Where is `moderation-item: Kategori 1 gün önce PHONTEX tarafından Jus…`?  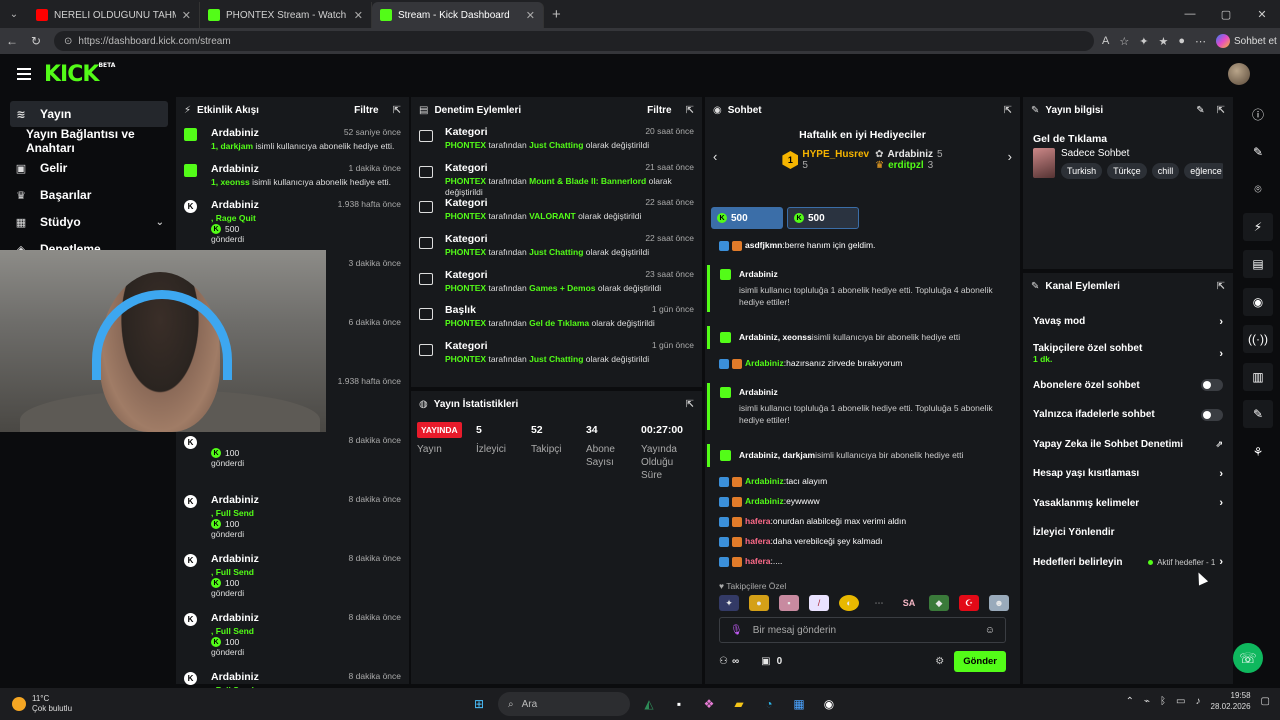
moderation-item: Kategori 1 gün önce PHONTEX tarafından Jus… is located at coordinates (556, 355).